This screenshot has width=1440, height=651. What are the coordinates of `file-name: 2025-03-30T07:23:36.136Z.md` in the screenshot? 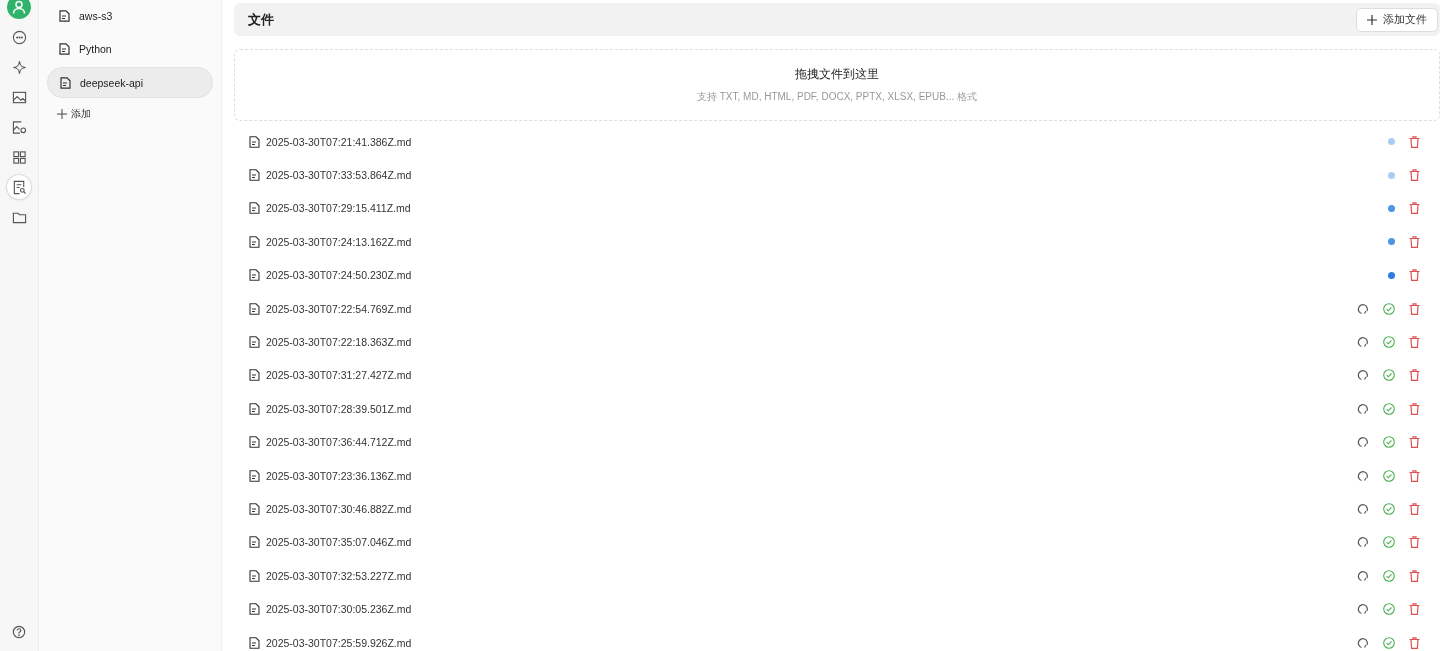 It's located at (339, 475).